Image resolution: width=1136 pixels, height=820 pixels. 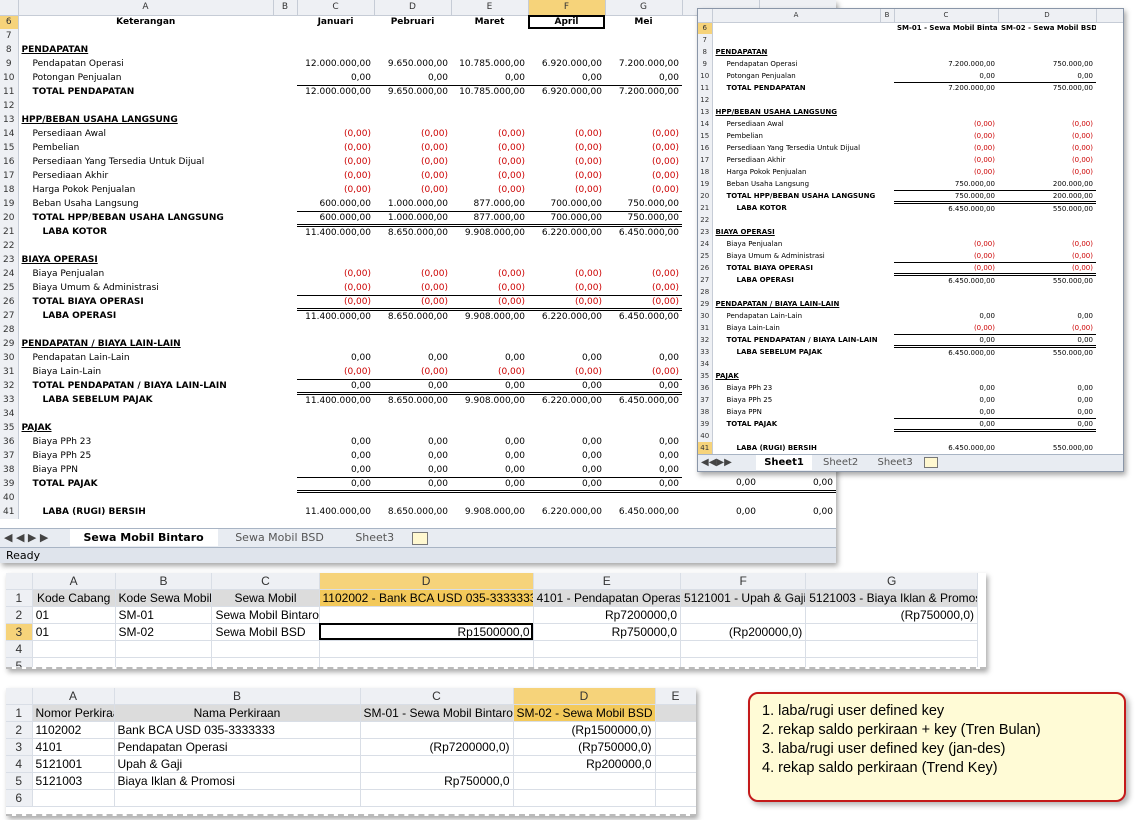 What do you see at coordinates (9, 162) in the screenshot?
I see `row-number: 16` at bounding box center [9, 162].